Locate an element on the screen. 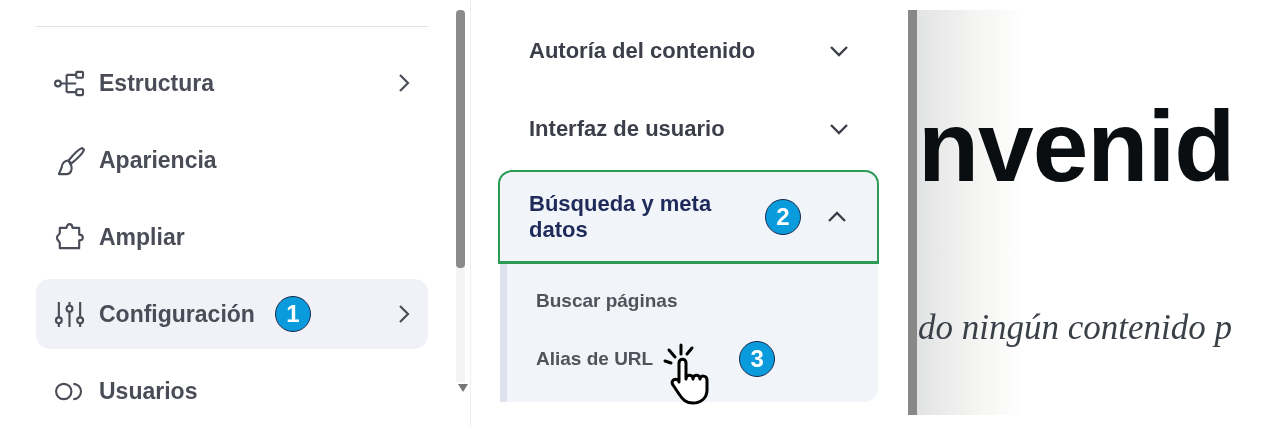 This screenshot has width=1267, height=426. item-label: Estructura is located at coordinates (157, 83).